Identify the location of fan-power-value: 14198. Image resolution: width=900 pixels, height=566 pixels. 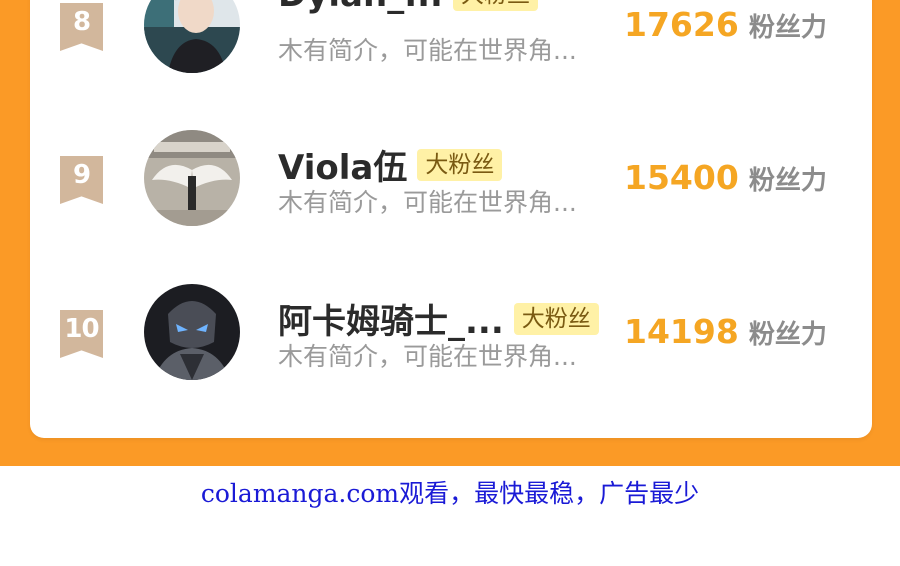
(681, 331).